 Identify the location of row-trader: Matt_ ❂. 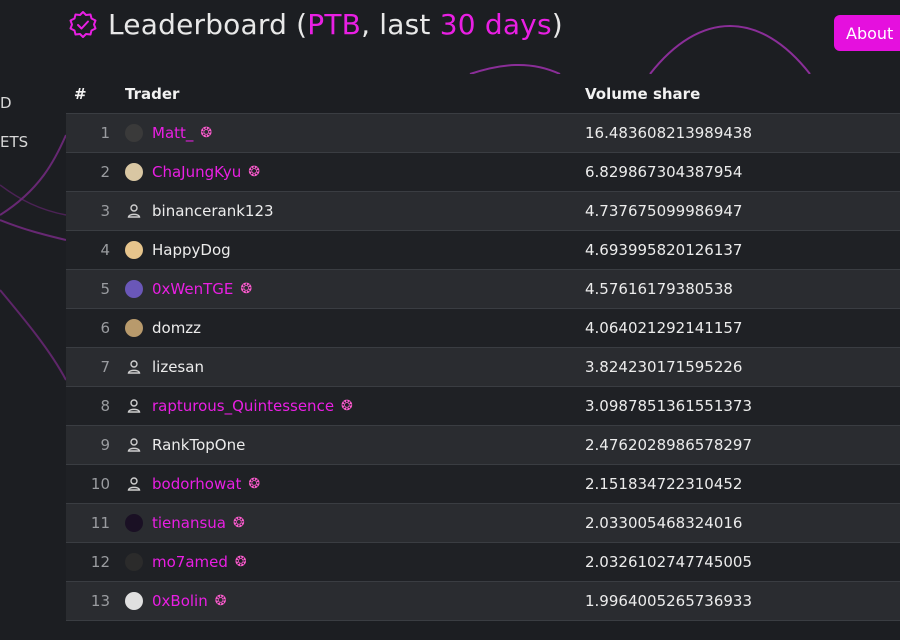
(347, 133).